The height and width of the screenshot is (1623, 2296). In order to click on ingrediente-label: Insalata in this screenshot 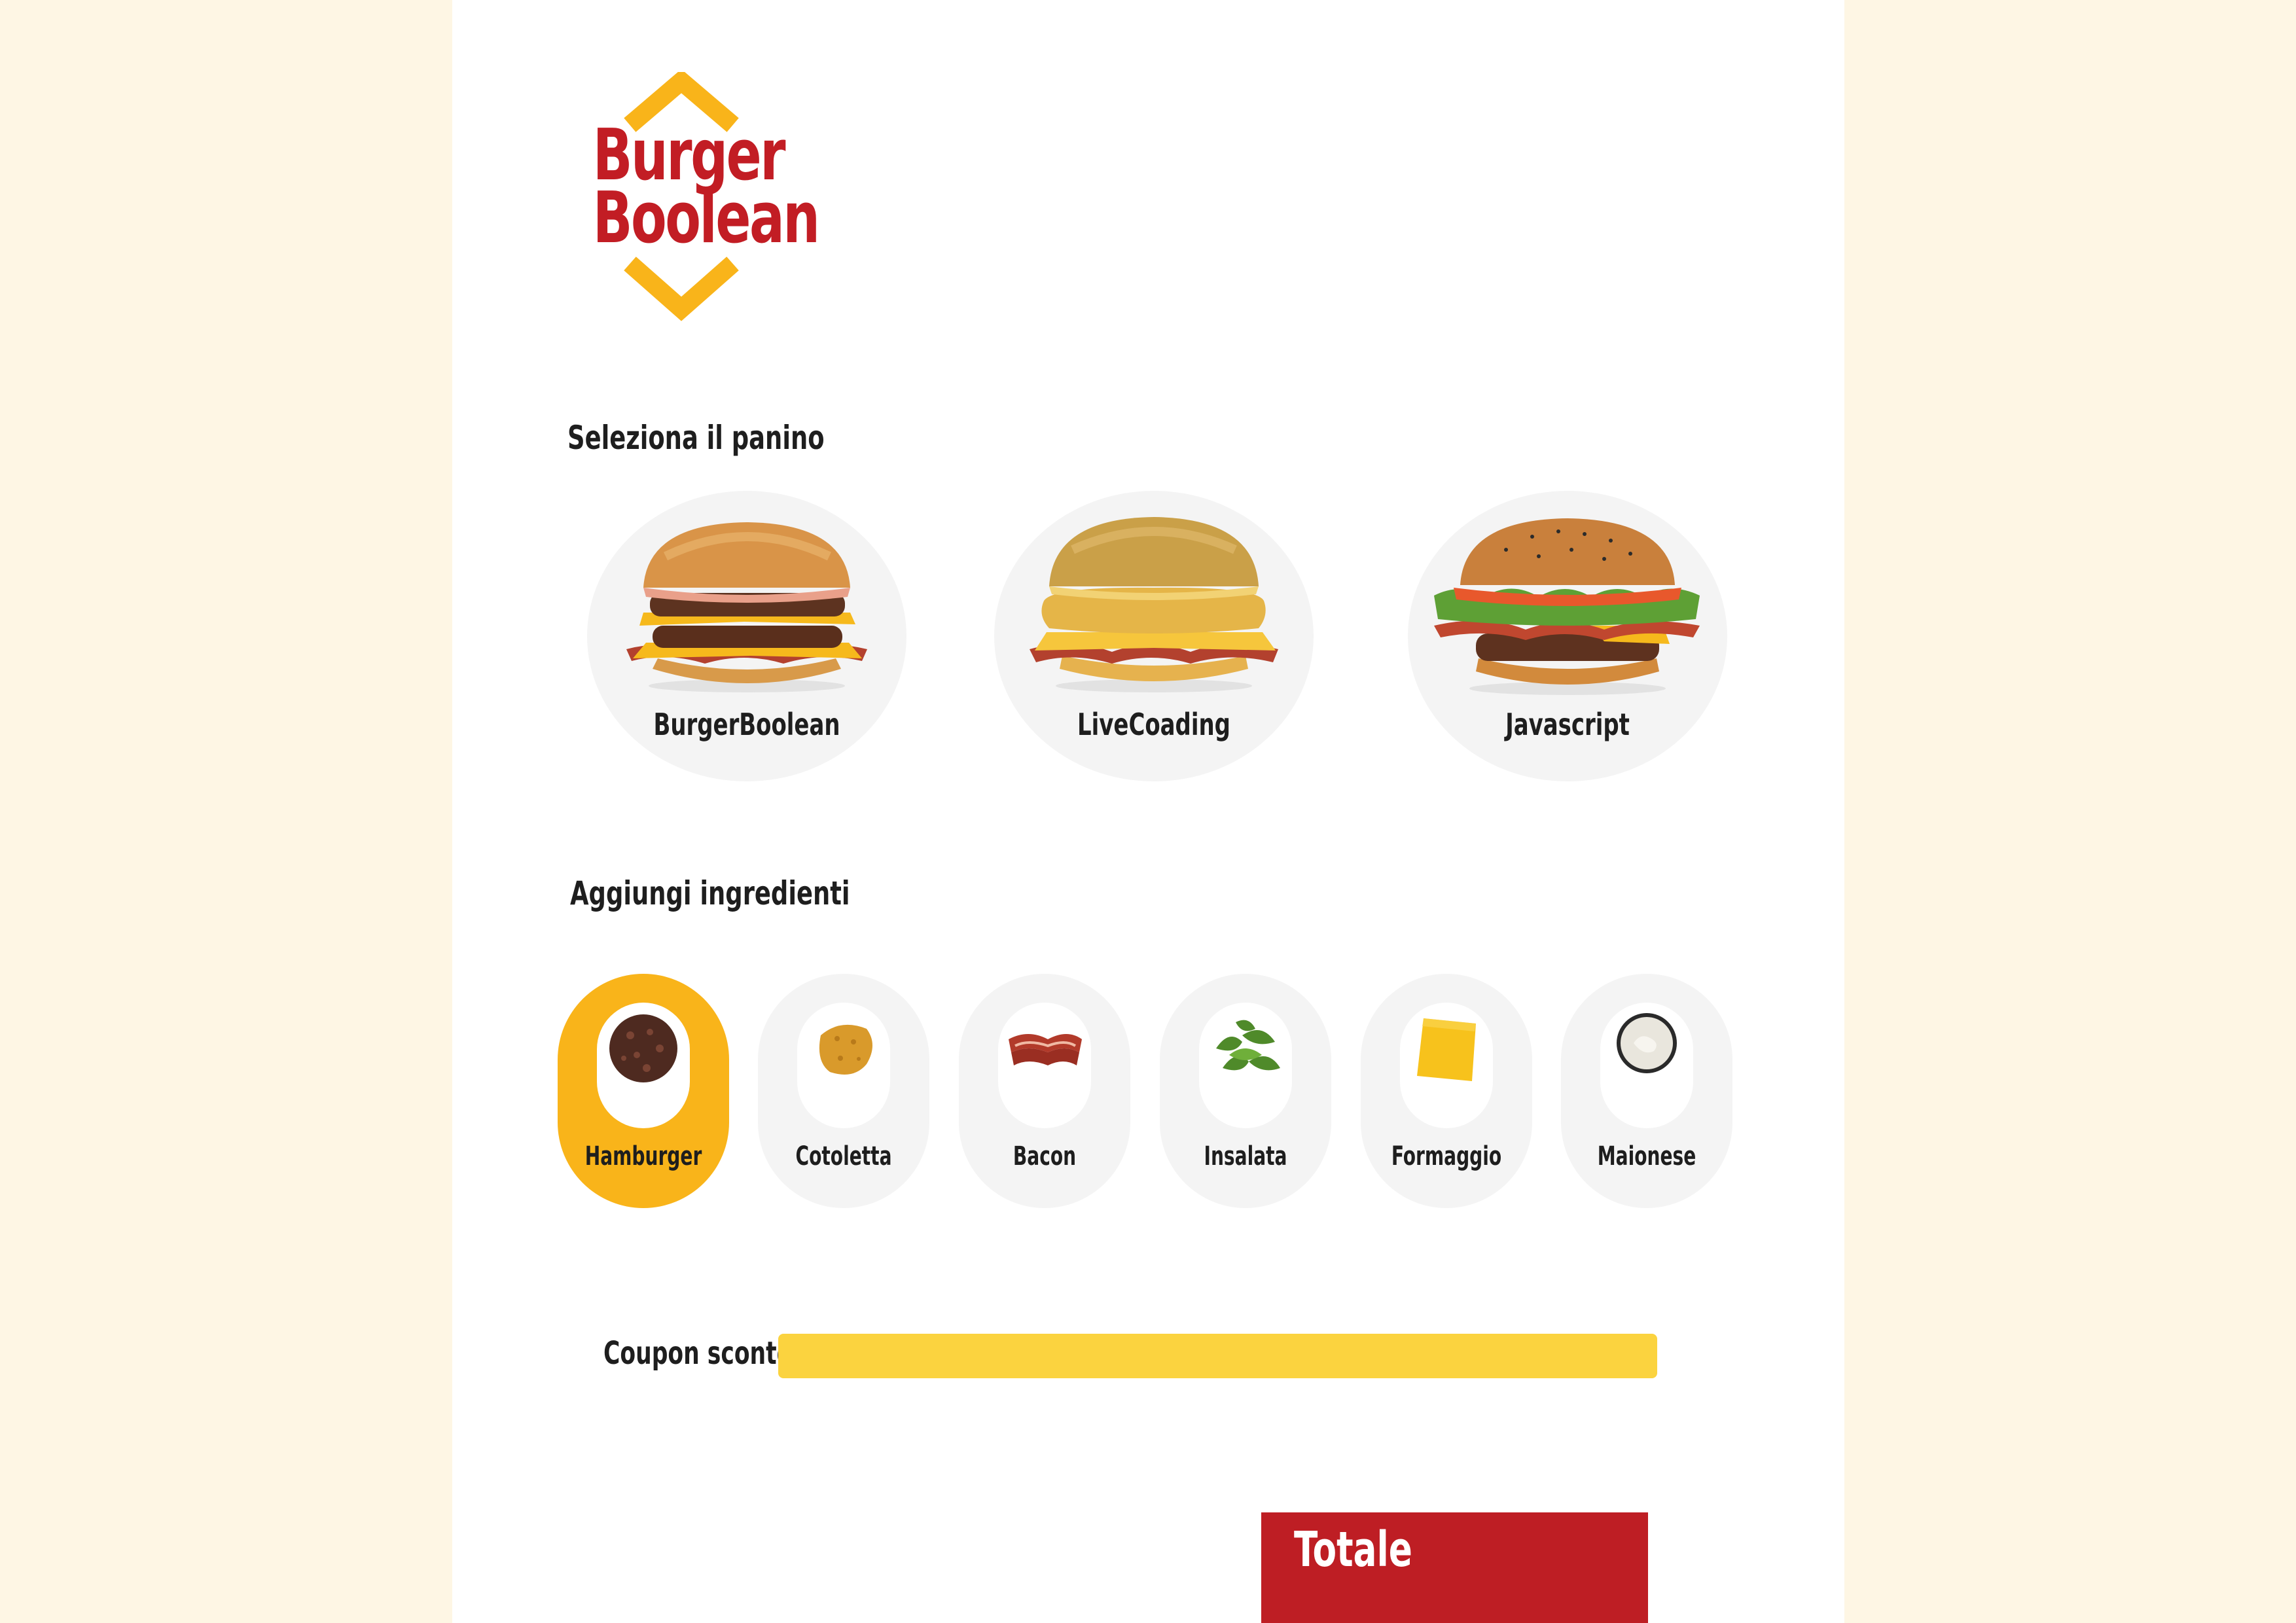, I will do `click(1245, 1156)`.